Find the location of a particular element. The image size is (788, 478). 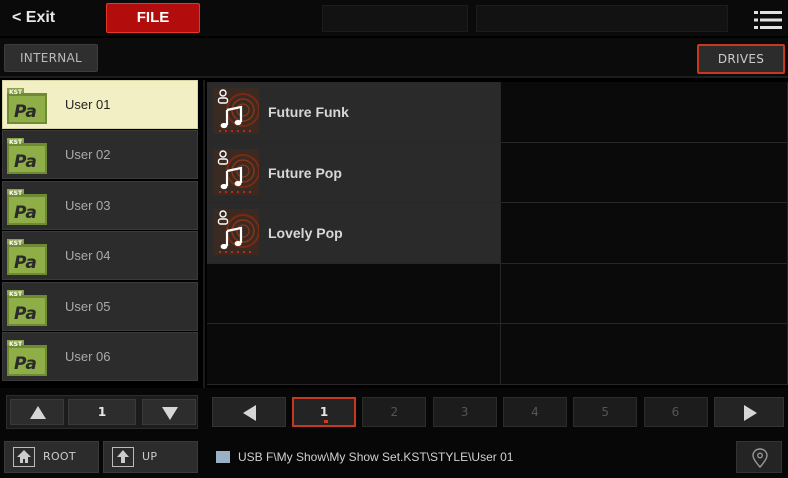

folder-page-number: 1 is located at coordinates (102, 412).